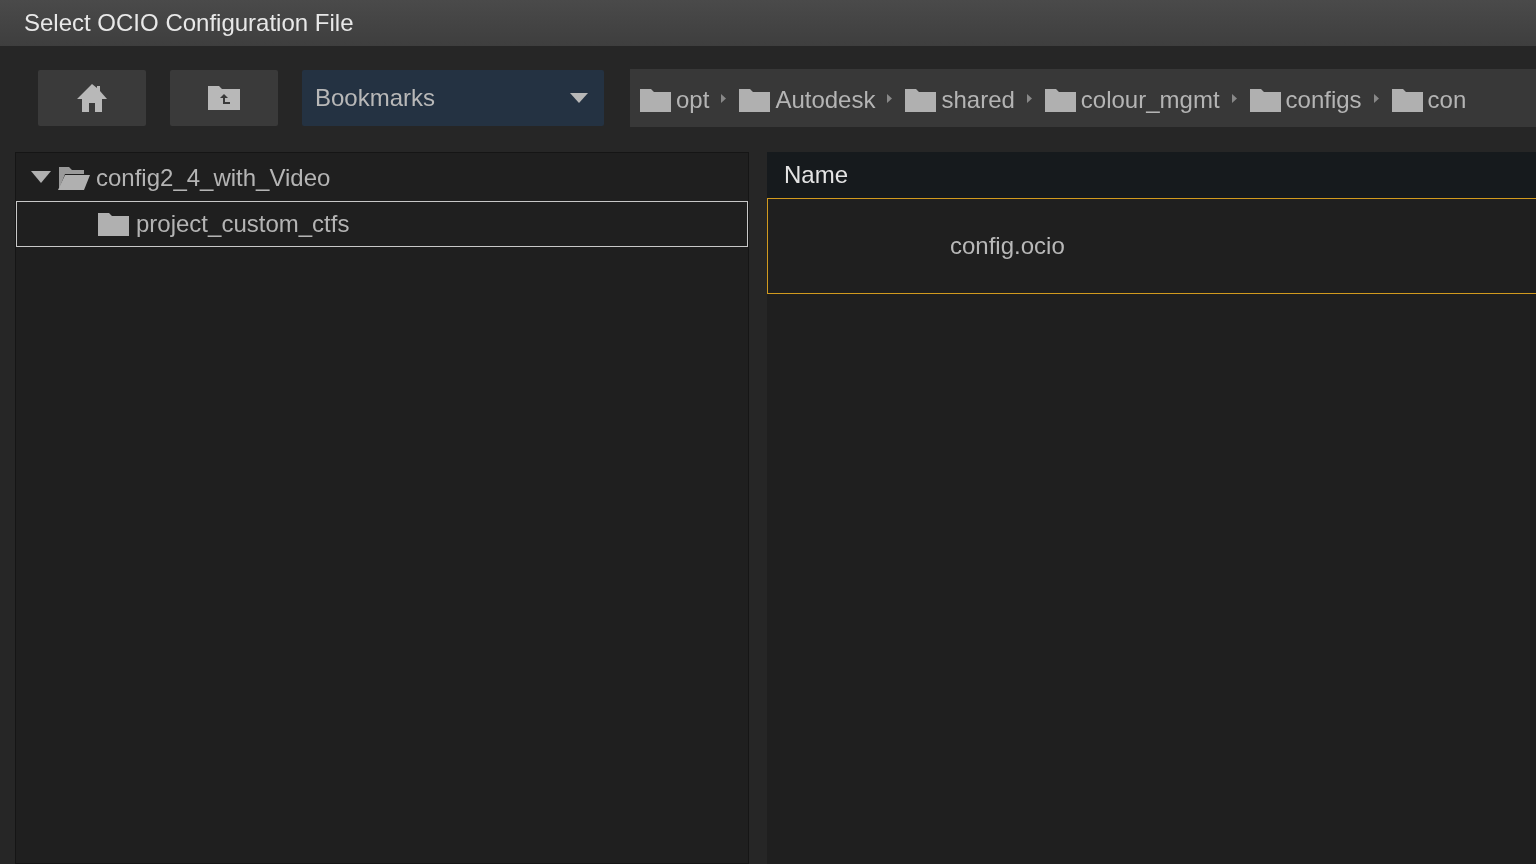 Image resolution: width=1536 pixels, height=864 pixels. Describe the element at coordinates (382, 178) in the screenshot. I see `tree-item: config2_4_with_Video` at that location.